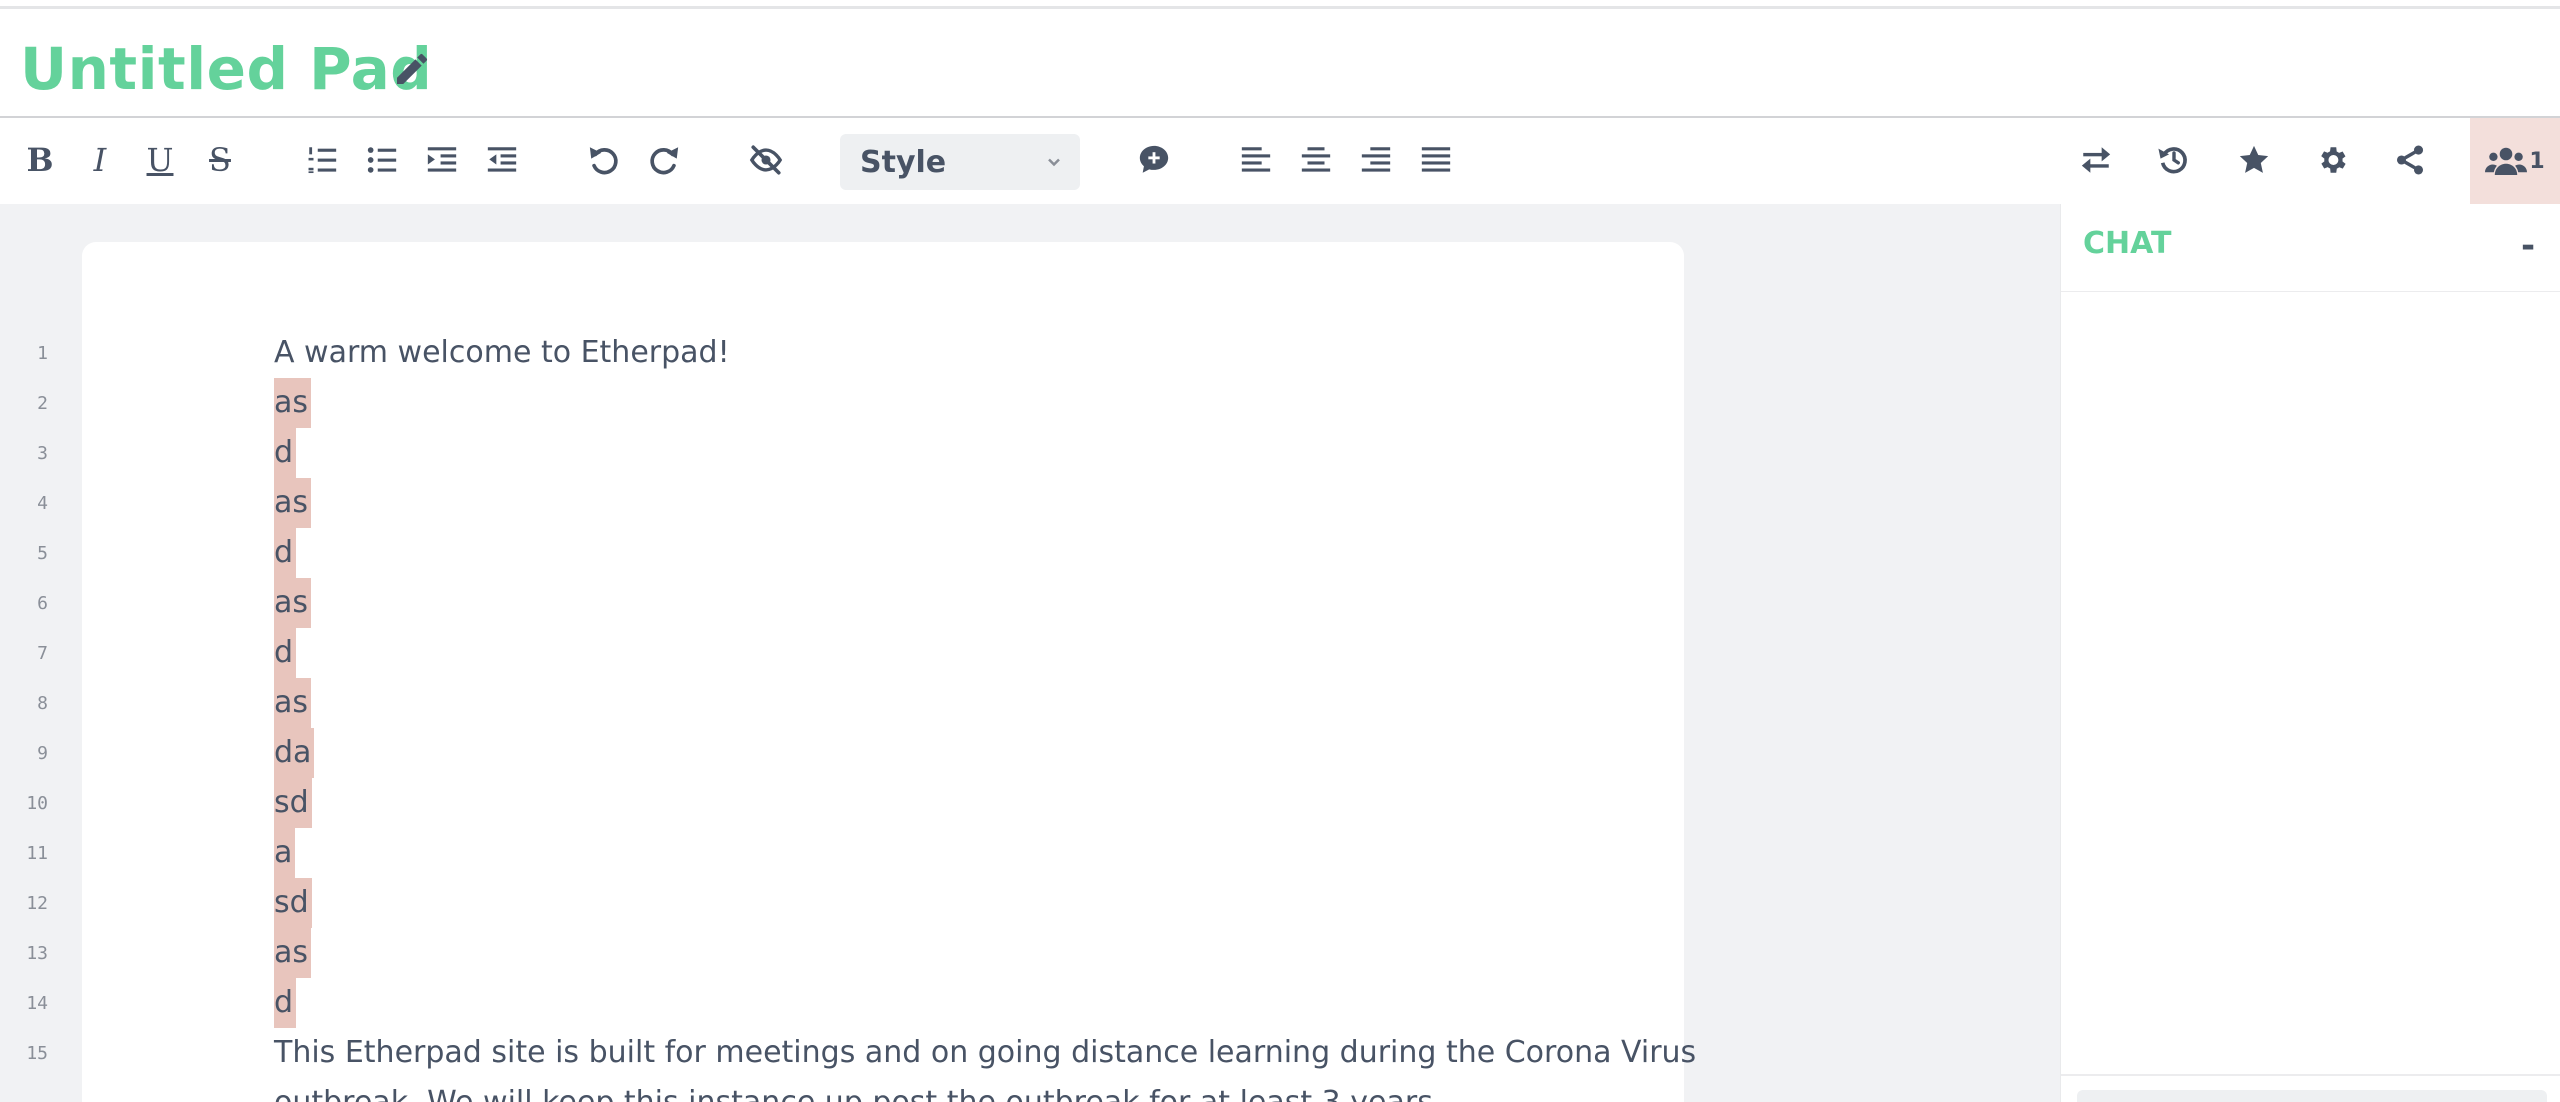 This screenshot has width=2560, height=1102. Describe the element at coordinates (322, 160) in the screenshot. I see `ordered-list-icon` at that location.